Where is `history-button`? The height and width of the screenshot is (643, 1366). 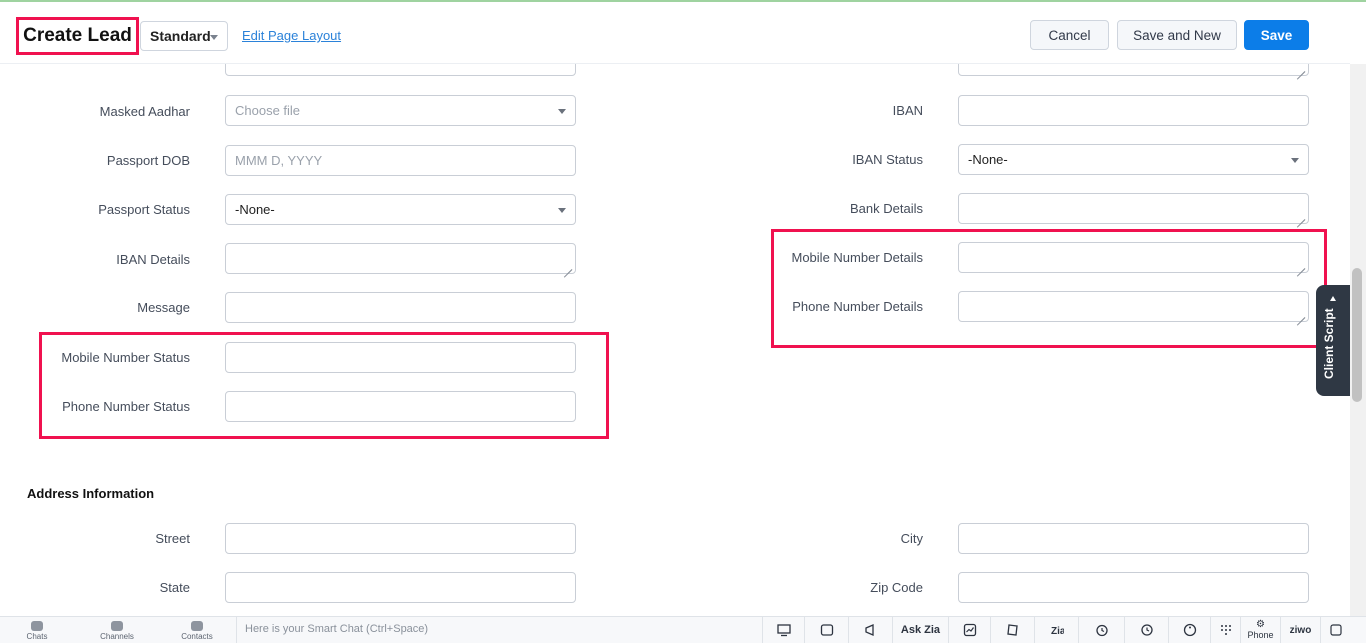 history-button is located at coordinates (1146, 630).